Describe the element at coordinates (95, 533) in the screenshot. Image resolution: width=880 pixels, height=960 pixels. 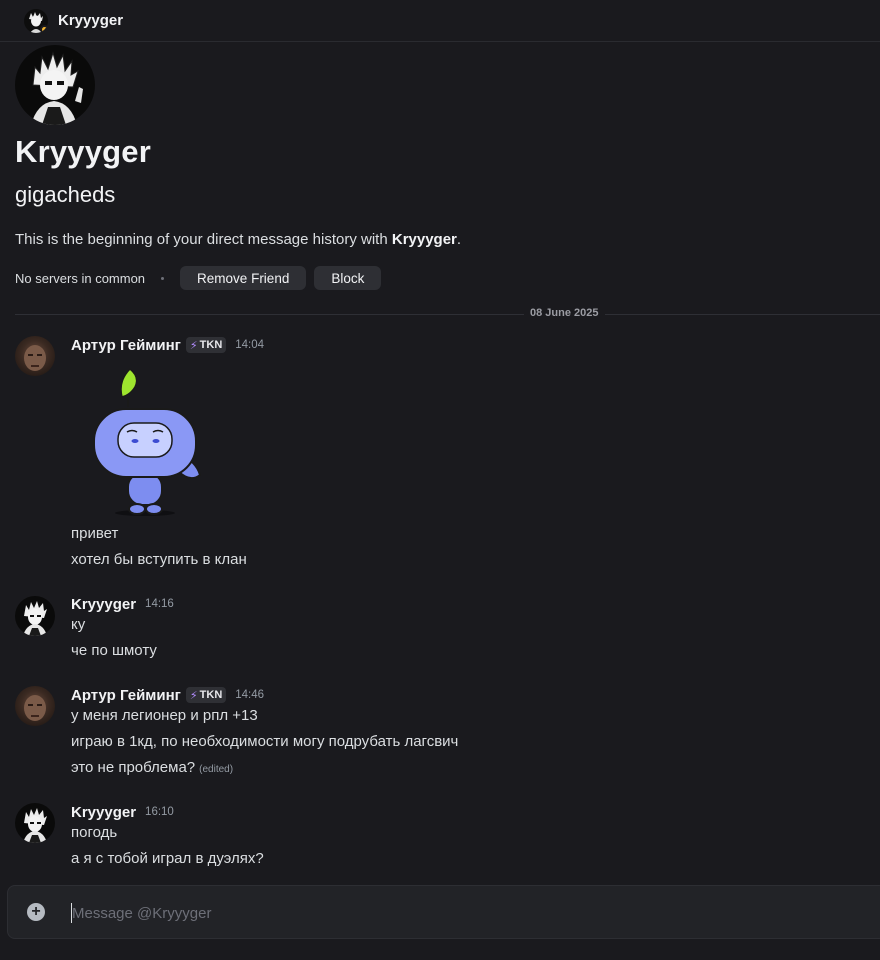
I see `message-text: привет` at that location.